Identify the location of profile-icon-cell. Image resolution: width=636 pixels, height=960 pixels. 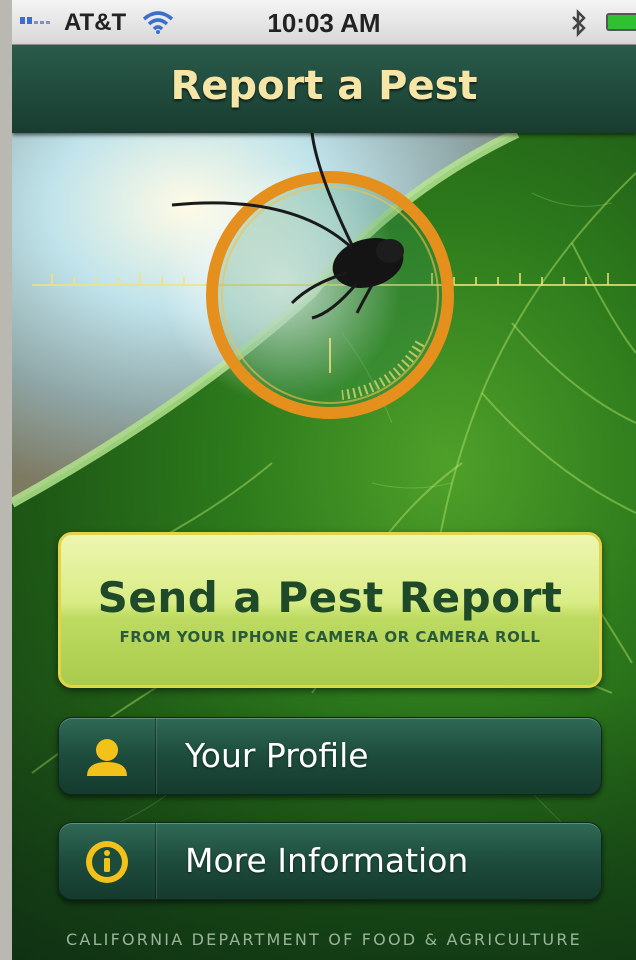
(107, 756).